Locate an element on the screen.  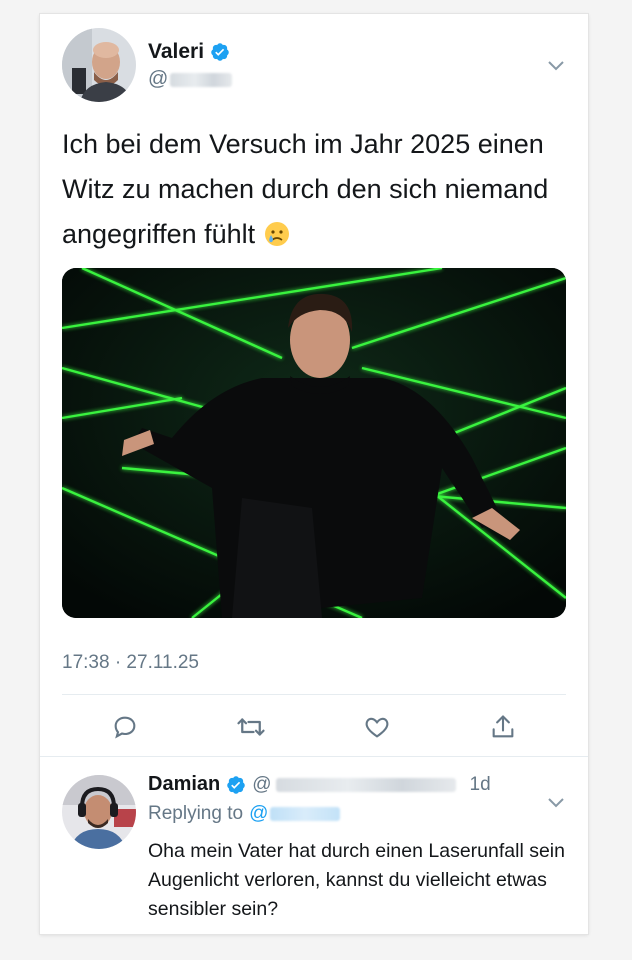
reply-name-row: Damian @ 1d is located at coordinates (319, 784).